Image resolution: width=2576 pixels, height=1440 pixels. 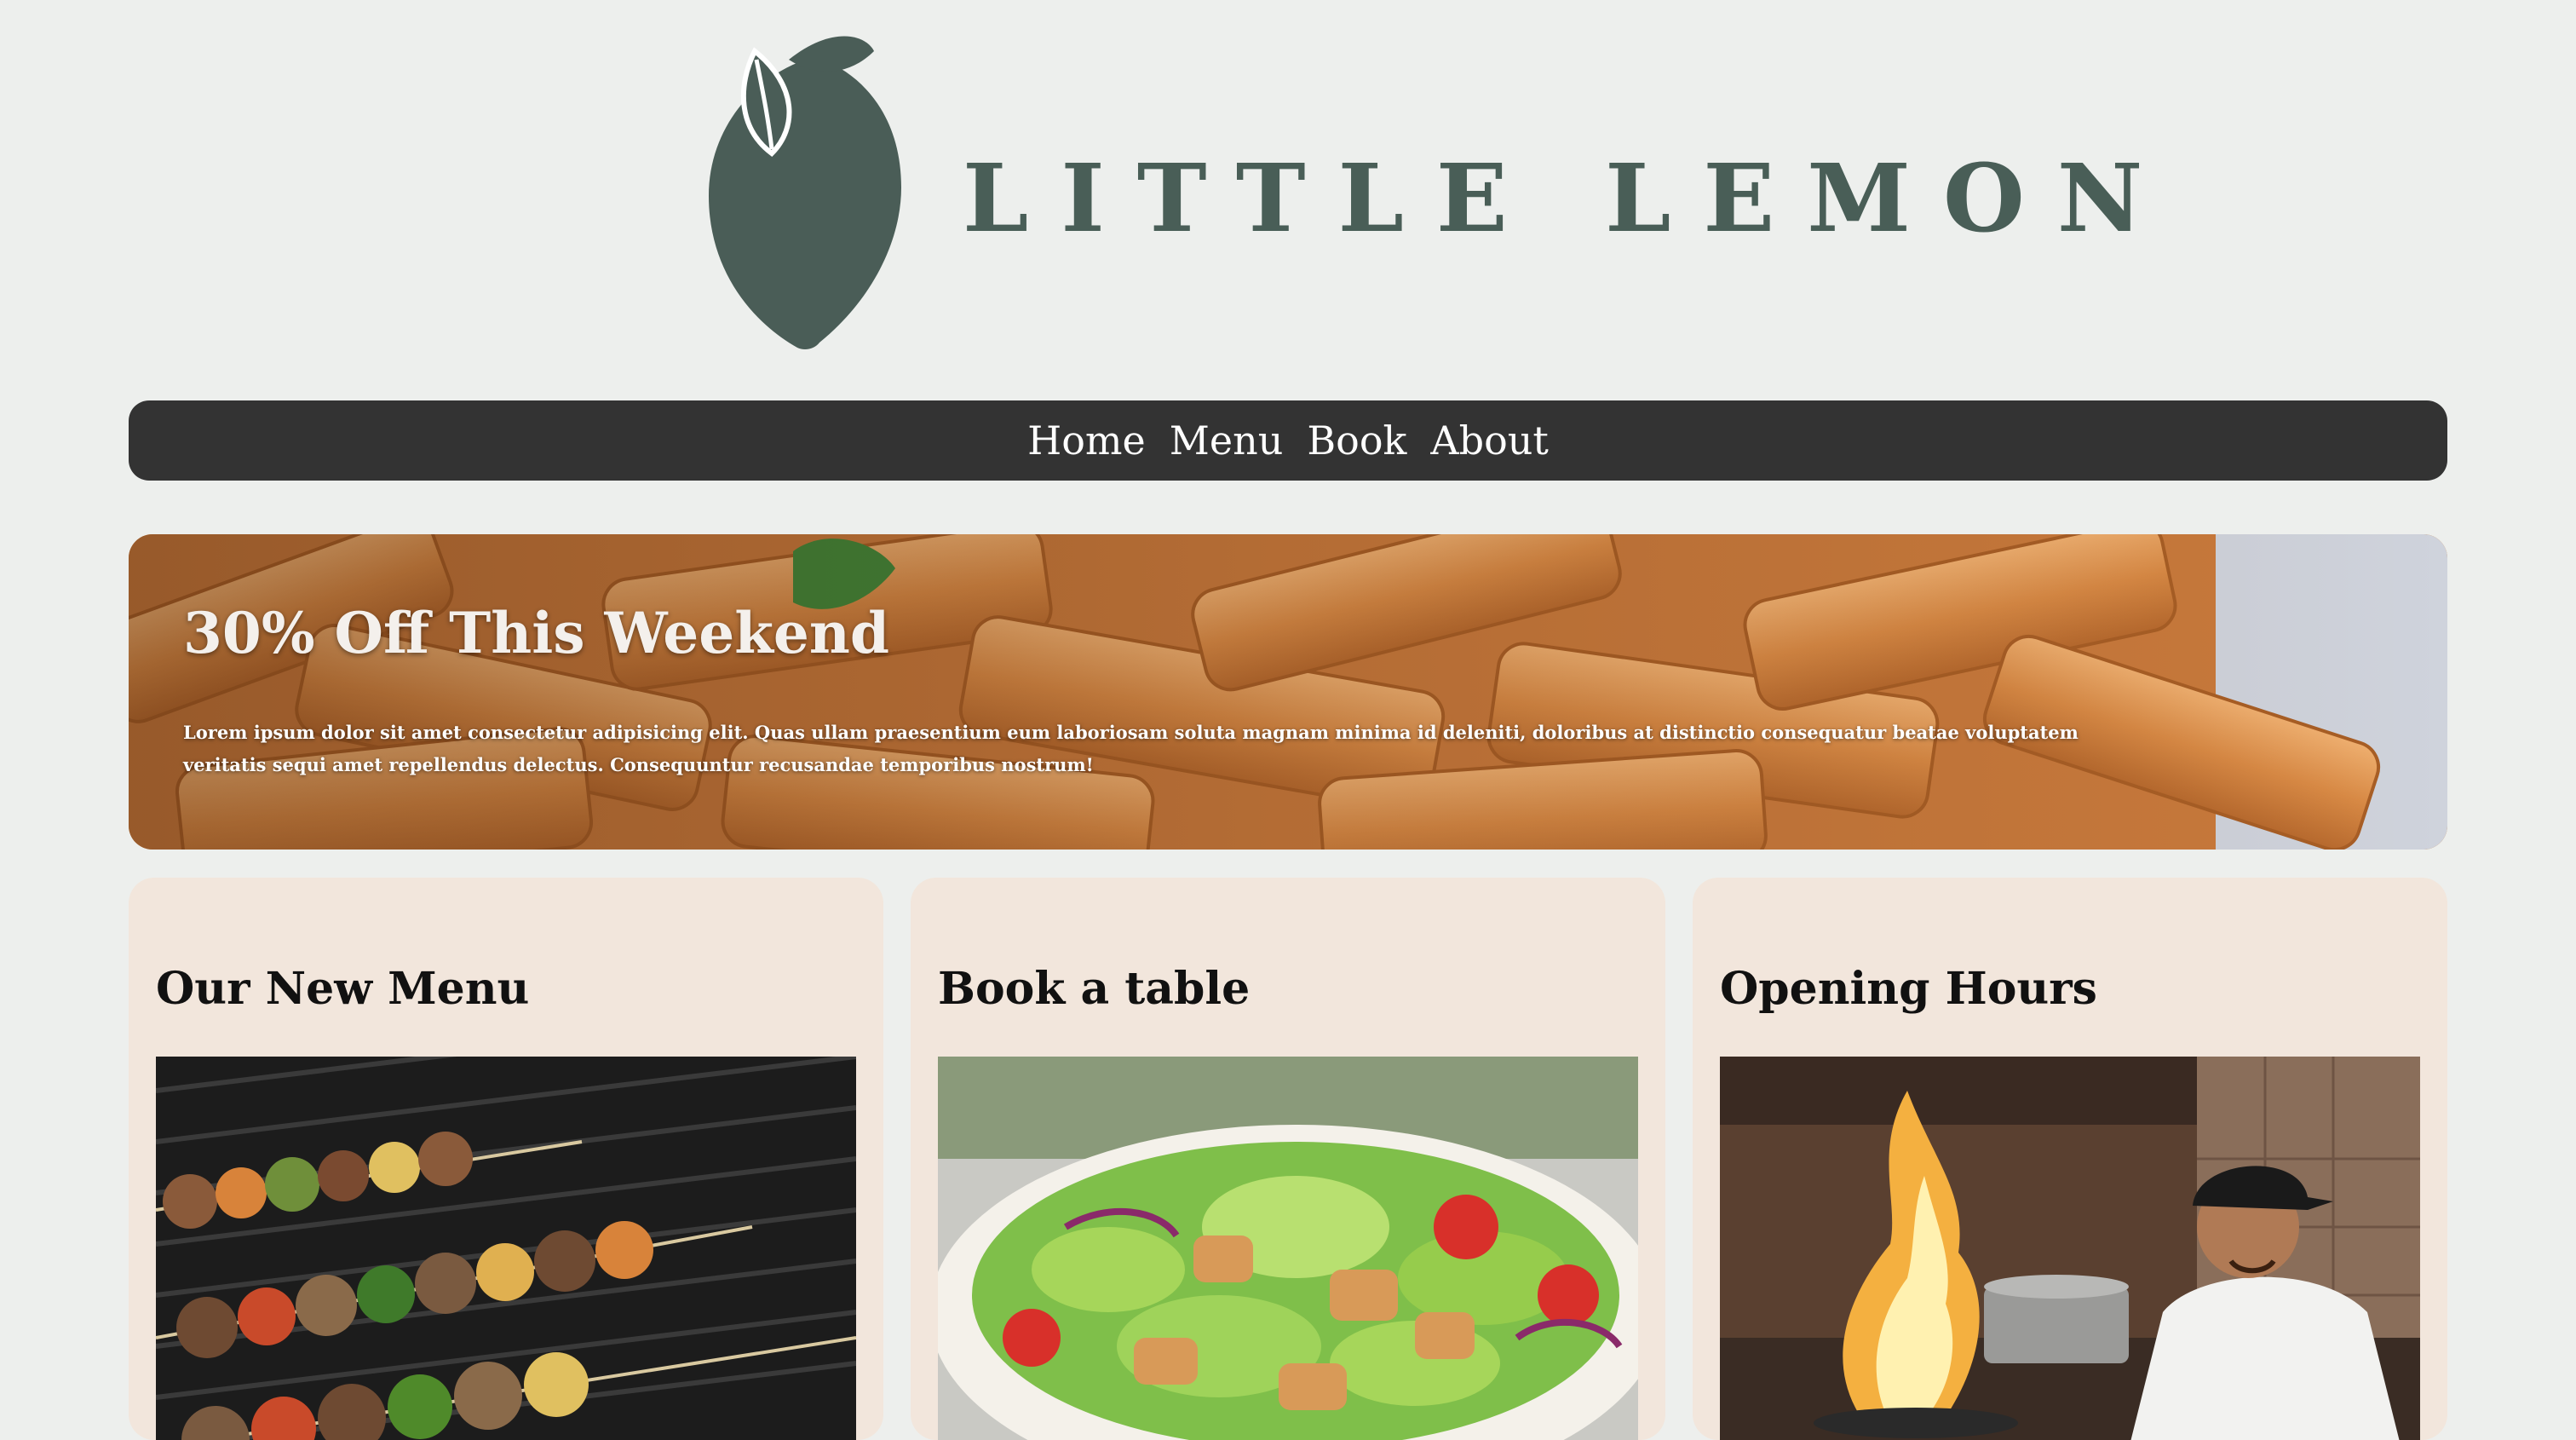 I want to click on salad-bowl-photo, so click(x=1288, y=1248).